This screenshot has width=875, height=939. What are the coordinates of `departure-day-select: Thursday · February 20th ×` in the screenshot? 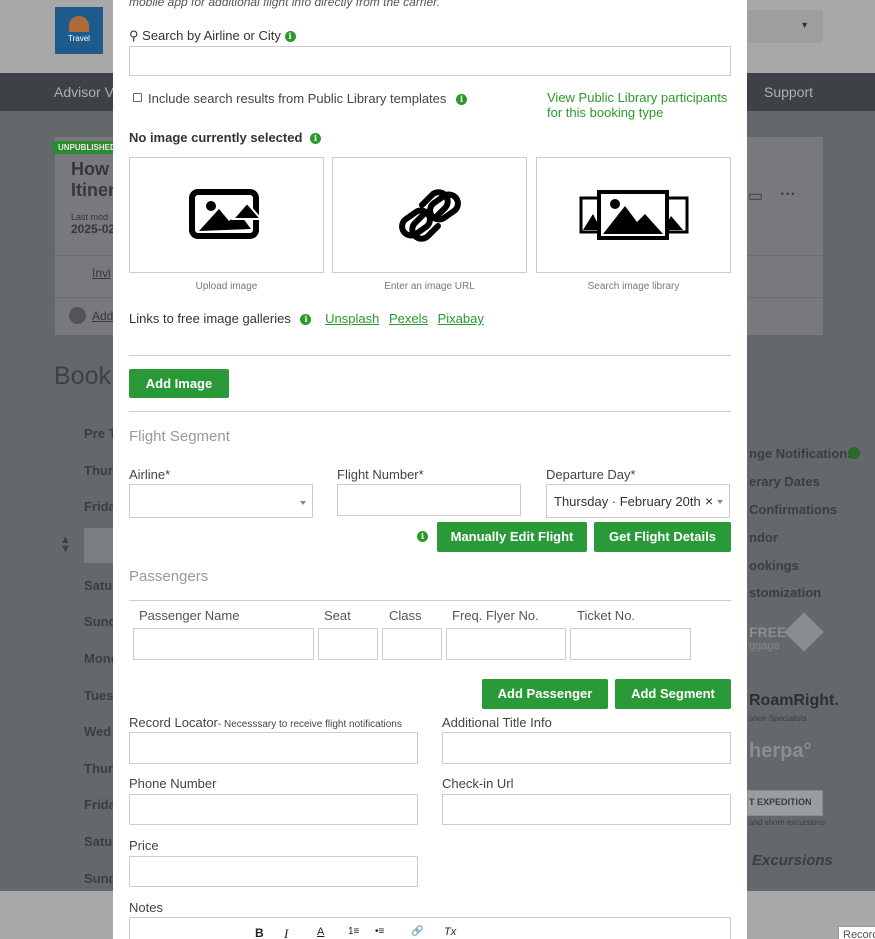 It's located at (638, 501).